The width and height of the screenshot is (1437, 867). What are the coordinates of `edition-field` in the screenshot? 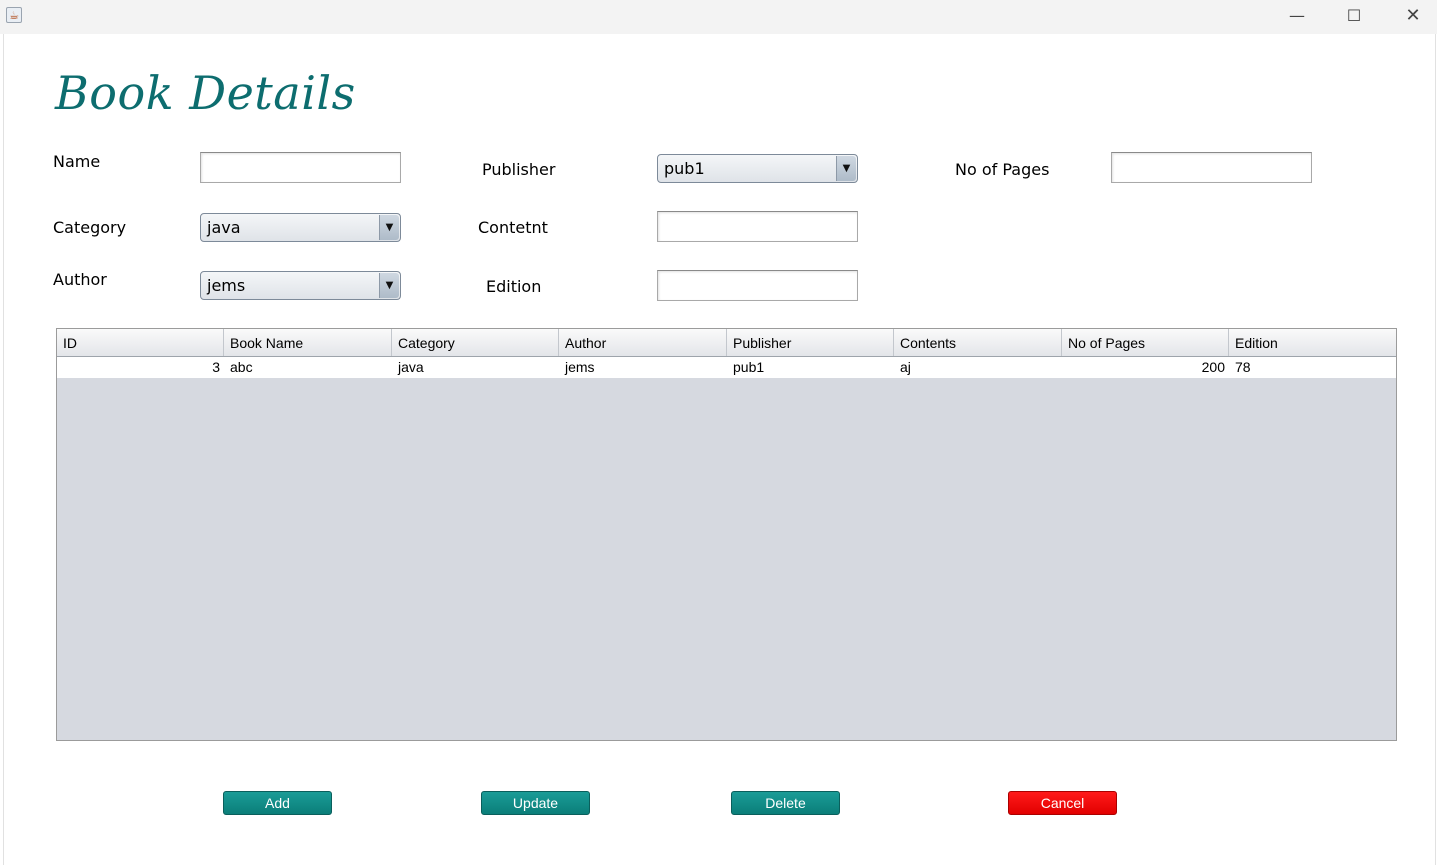 It's located at (757, 285).